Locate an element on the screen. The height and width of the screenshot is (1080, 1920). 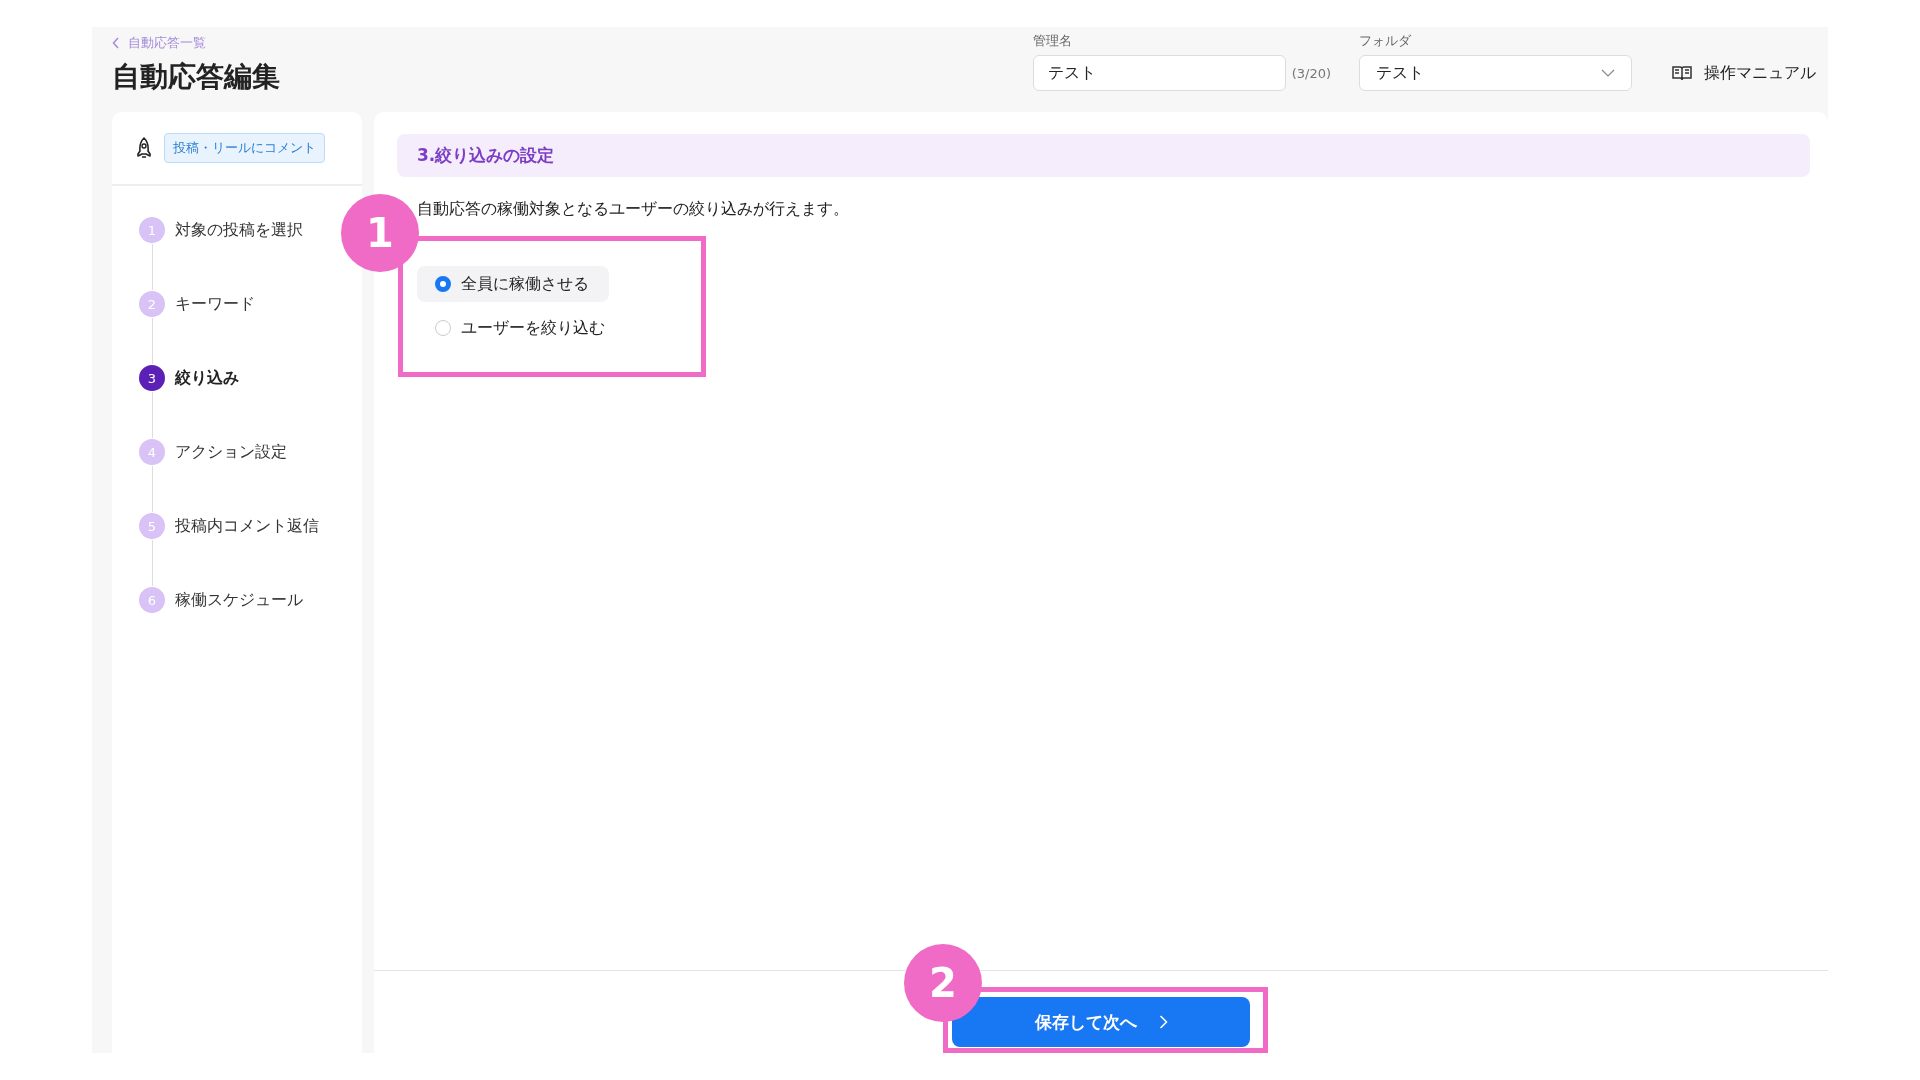
step-number: 5 is located at coordinates (152, 526).